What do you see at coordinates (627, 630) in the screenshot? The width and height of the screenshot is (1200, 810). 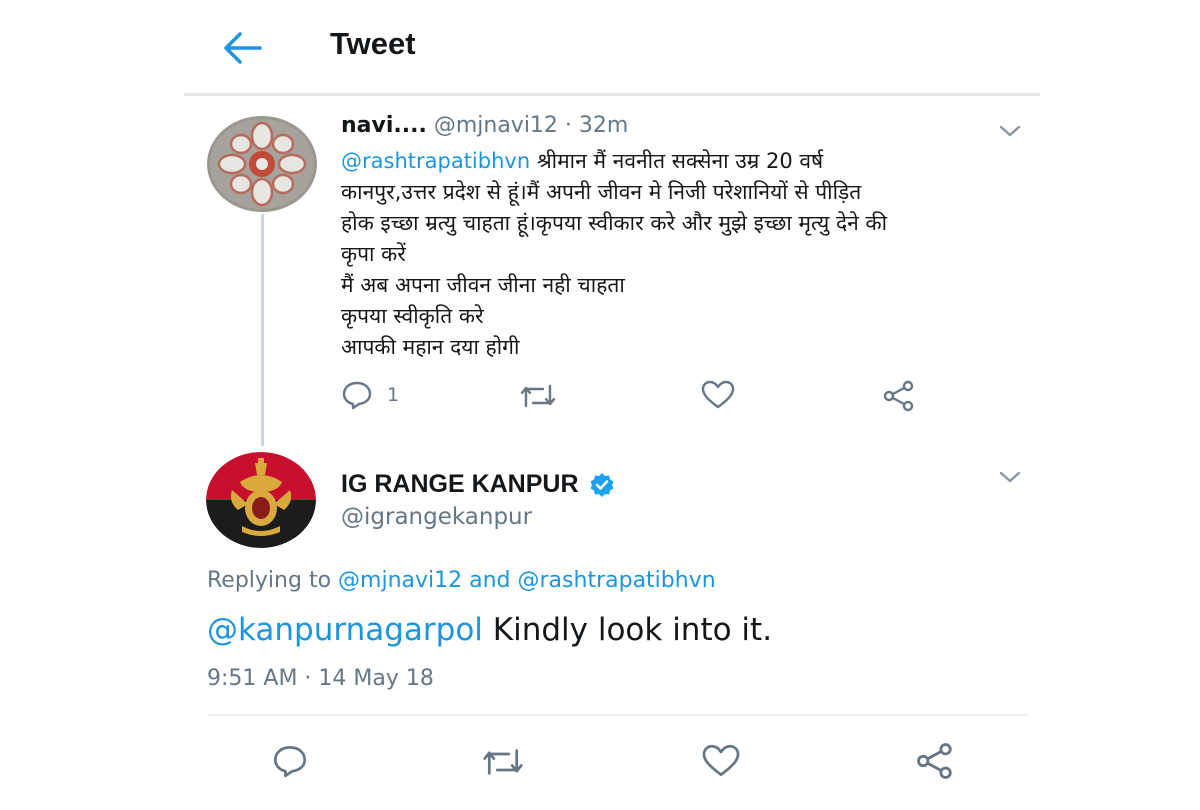 I see `body-text: Kindly look into it.` at bounding box center [627, 630].